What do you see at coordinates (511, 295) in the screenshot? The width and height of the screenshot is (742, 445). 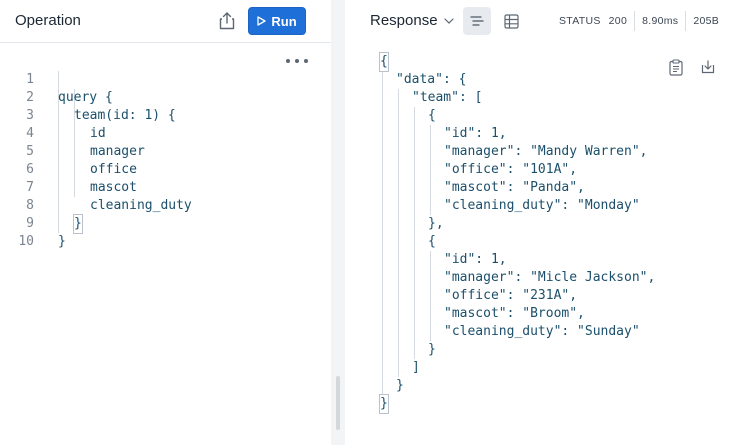 I see `json-line: "office": "231A",` at bounding box center [511, 295].